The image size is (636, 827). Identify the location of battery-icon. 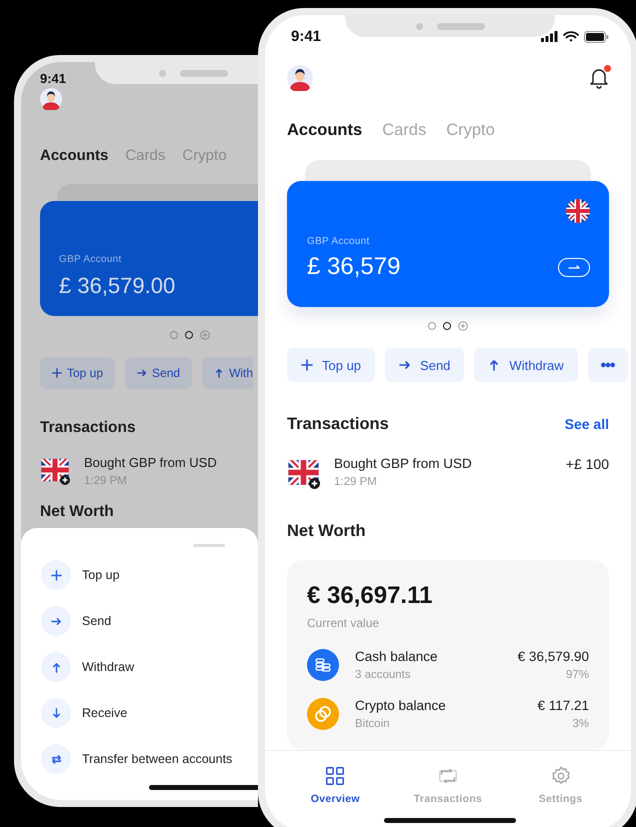
(596, 36).